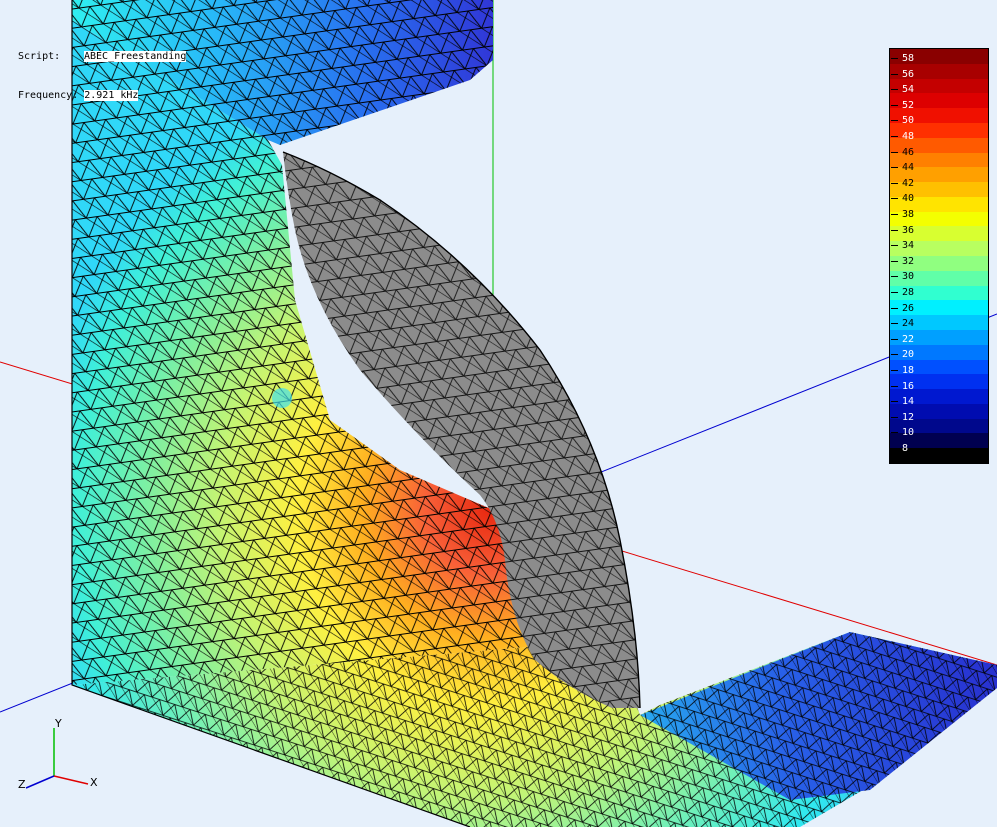  Describe the element at coordinates (902, 245) in the screenshot. I see `legend-tick-label: 34` at that location.